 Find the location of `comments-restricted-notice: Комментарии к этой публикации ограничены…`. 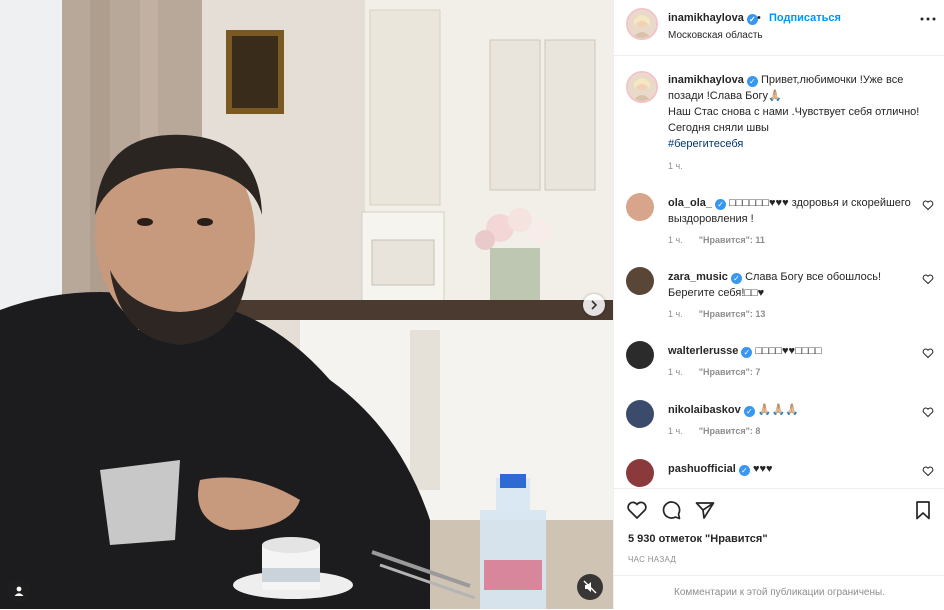

comments-restricted-notice: Комментарии к этой публикации ограничены… is located at coordinates (779, 592).